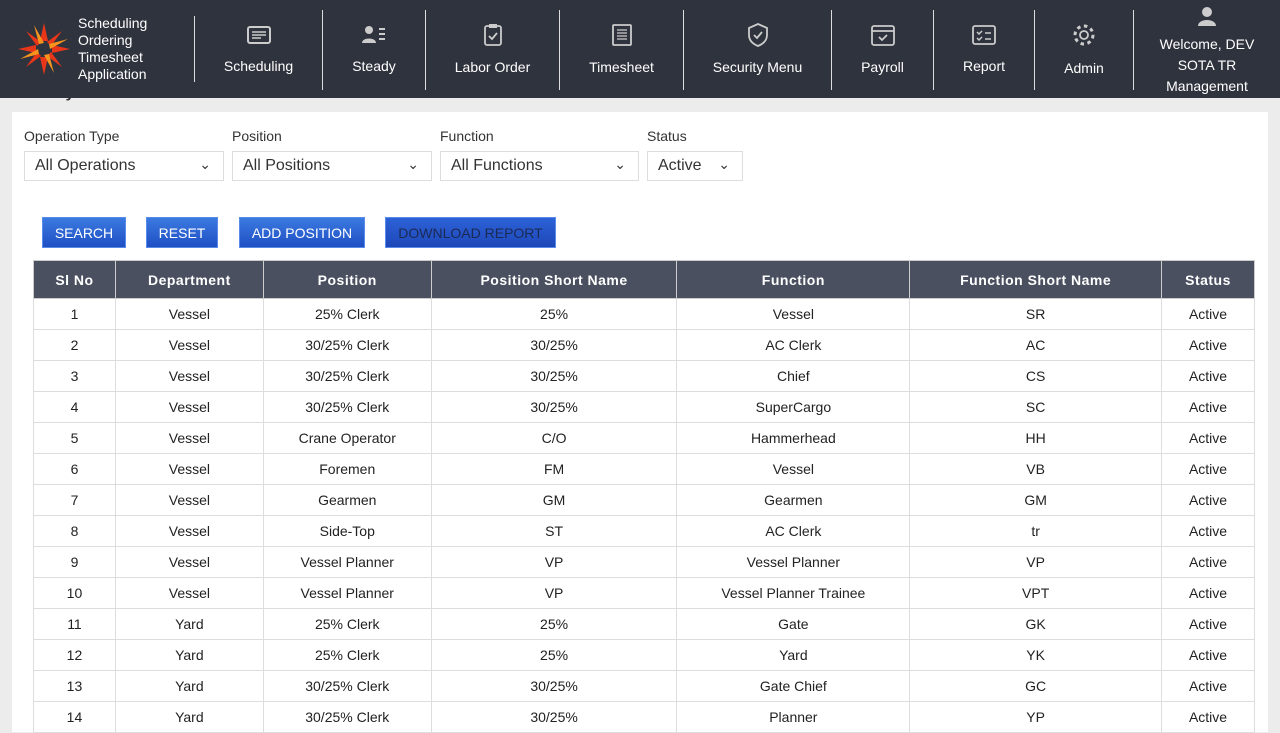 The width and height of the screenshot is (1280, 733). What do you see at coordinates (554, 438) in the screenshot?
I see `table-cell: C/O` at bounding box center [554, 438].